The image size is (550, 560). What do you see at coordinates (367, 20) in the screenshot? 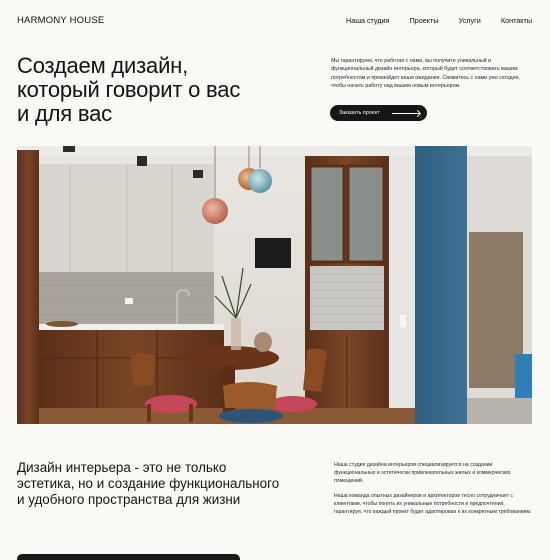
I see `nav-link-studio: Наша студия` at bounding box center [367, 20].